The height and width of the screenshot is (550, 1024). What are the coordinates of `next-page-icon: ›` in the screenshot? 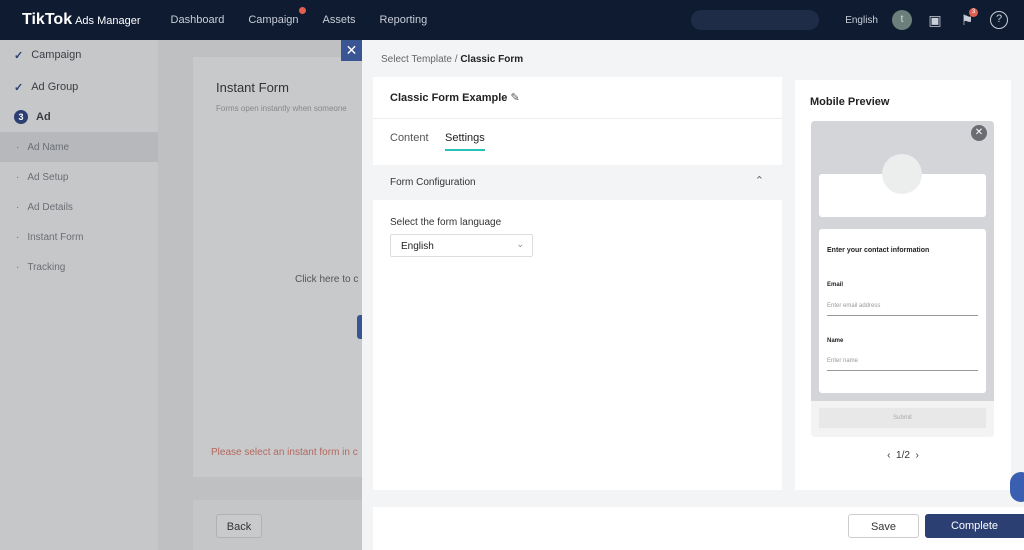 It's located at (917, 455).